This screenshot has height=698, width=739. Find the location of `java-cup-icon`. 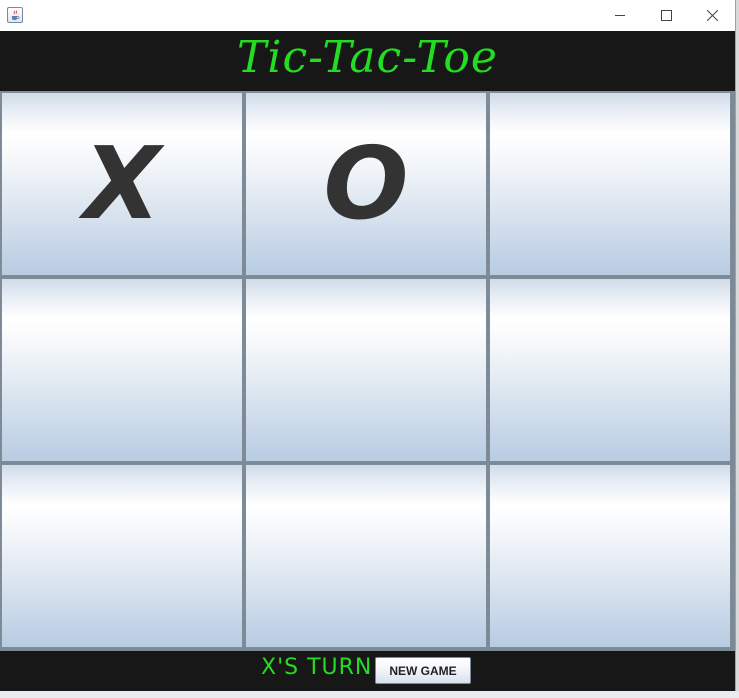

java-cup-icon is located at coordinates (15, 15).